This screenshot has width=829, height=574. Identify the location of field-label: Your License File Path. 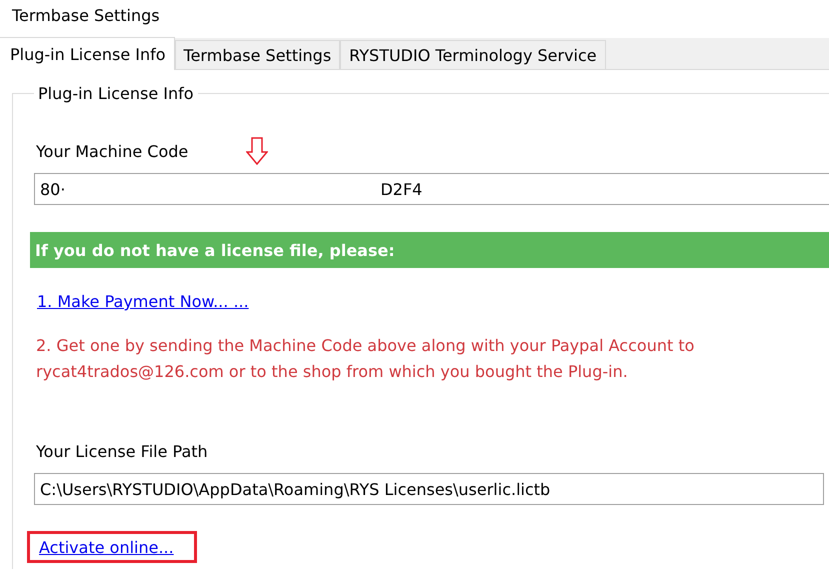
(122, 451).